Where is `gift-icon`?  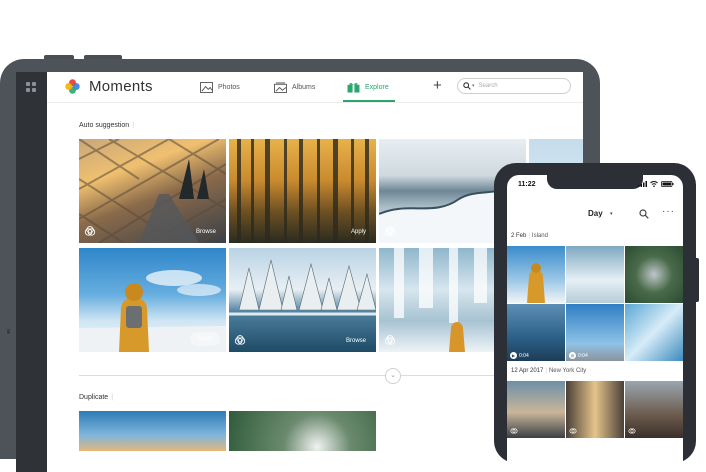 gift-icon is located at coordinates (353, 87).